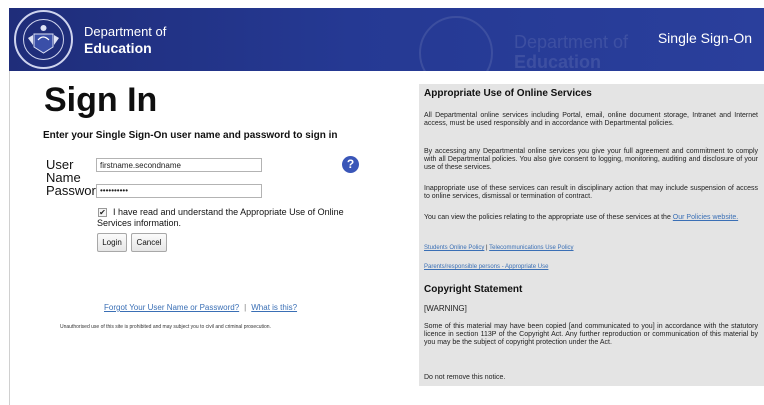 Image resolution: width=764 pixels, height=405 pixels. Describe the element at coordinates (179, 191) in the screenshot. I see `password-input: ••••••••••` at that location.